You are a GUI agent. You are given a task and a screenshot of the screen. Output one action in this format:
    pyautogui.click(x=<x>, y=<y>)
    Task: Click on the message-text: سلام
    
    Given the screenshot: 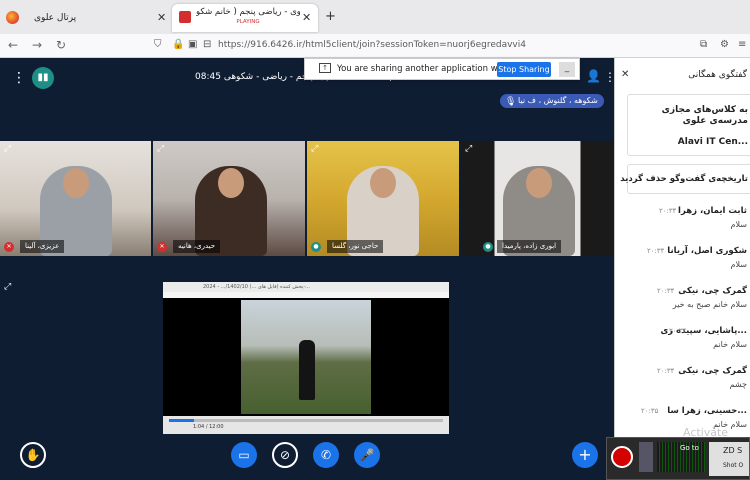 What is the action you would take?
    pyautogui.click(x=738, y=264)
    